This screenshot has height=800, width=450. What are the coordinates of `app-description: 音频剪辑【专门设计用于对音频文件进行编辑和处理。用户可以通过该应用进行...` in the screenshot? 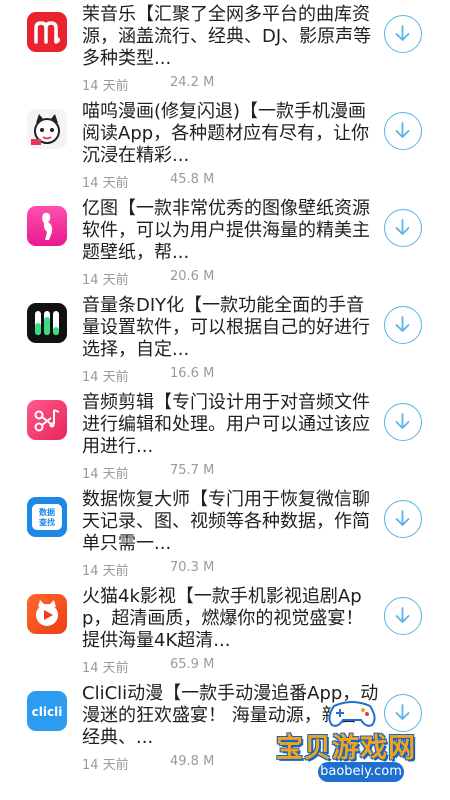 It's located at (226, 424).